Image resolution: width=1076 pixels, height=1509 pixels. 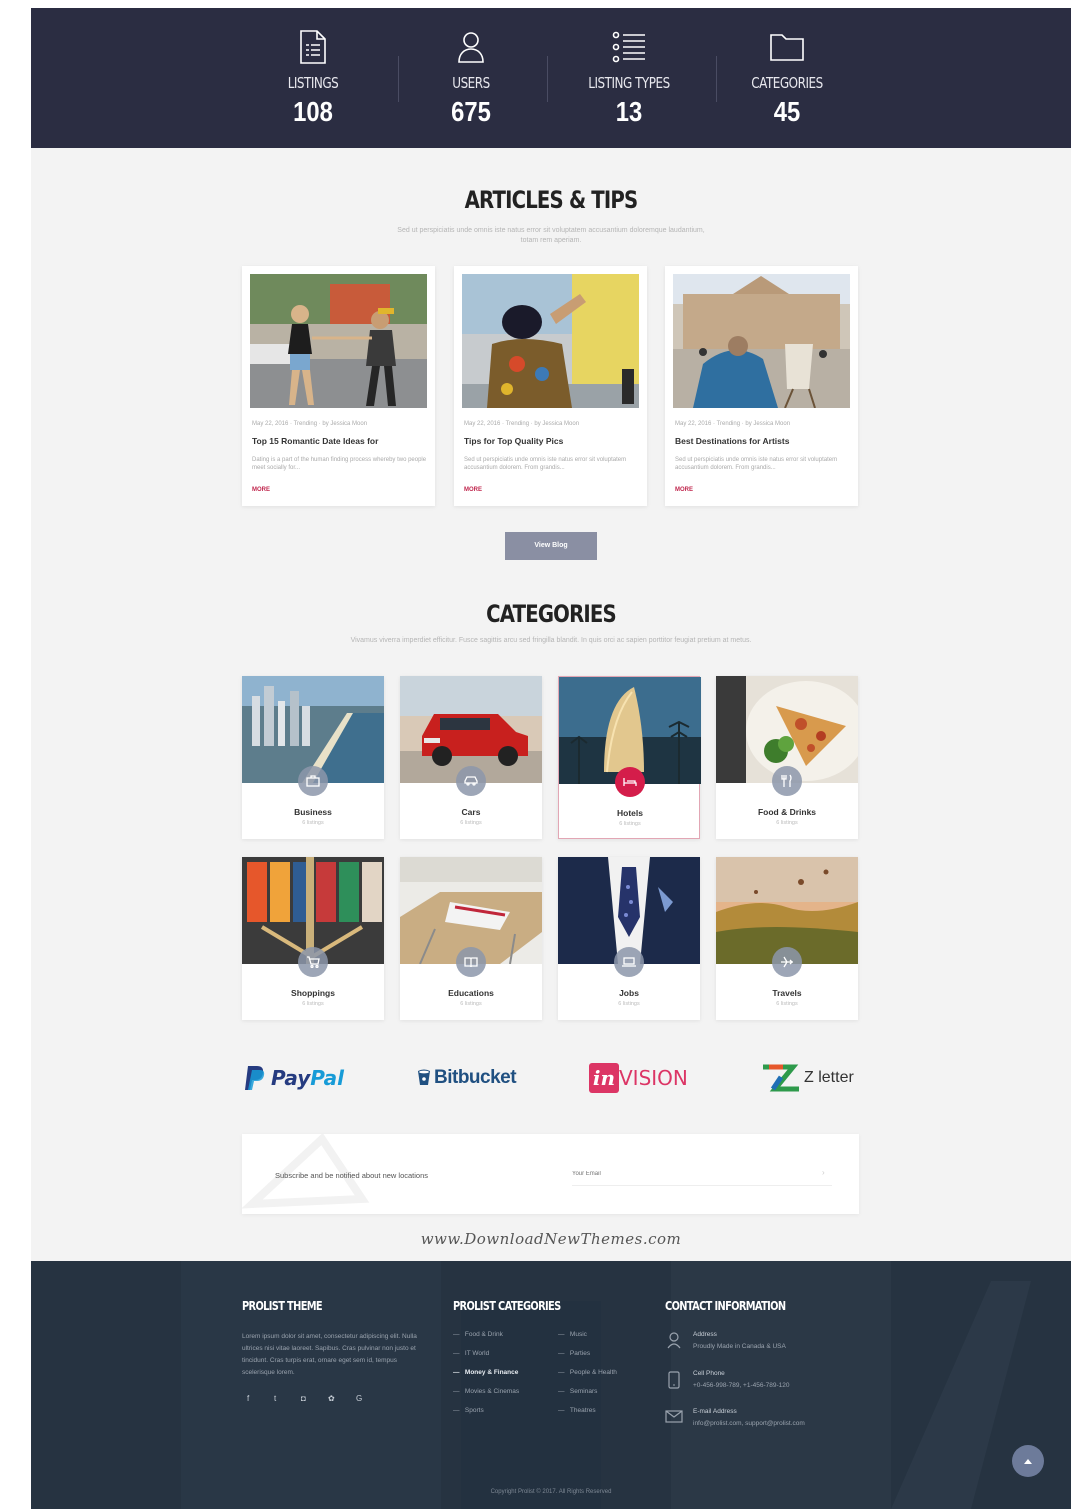 What do you see at coordinates (313, 962) in the screenshot?
I see `cart-icon` at bounding box center [313, 962].